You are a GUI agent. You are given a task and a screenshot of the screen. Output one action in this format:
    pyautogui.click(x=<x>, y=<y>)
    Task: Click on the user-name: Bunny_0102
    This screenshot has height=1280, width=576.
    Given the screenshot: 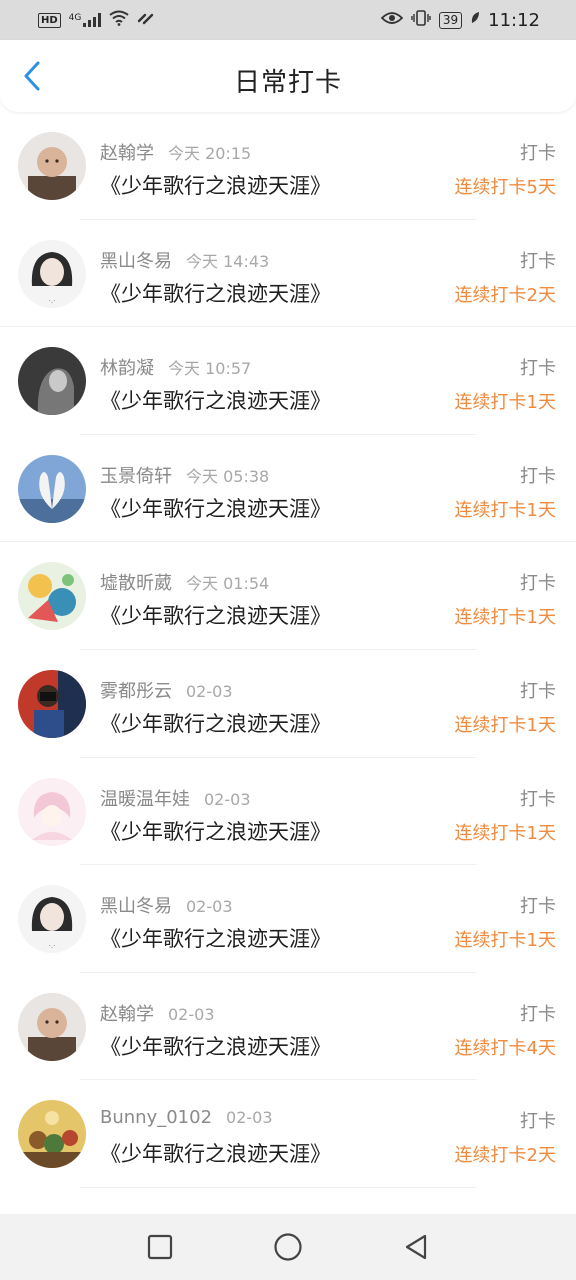 What is the action you would take?
    pyautogui.click(x=156, y=1117)
    